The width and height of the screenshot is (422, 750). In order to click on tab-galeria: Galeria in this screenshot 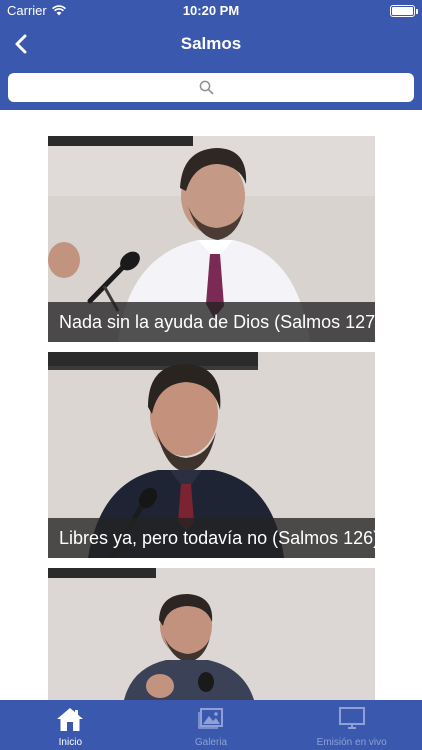, I will do `click(211, 725)`.